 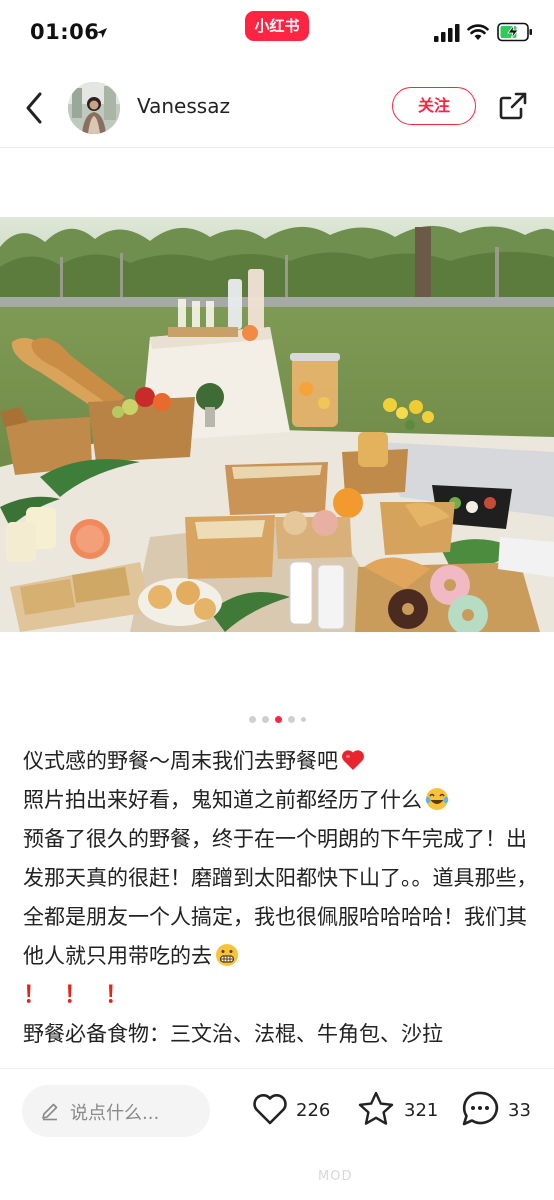 I want to click on battery-charging-icon, so click(x=514, y=32).